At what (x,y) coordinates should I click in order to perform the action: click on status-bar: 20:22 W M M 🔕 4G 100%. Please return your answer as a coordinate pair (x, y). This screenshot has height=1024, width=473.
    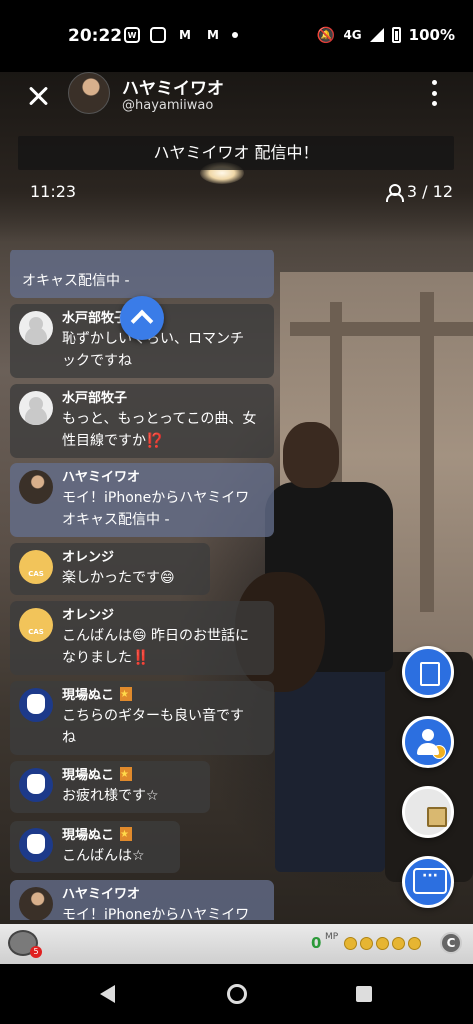
    Looking at the image, I should click on (236, 36).